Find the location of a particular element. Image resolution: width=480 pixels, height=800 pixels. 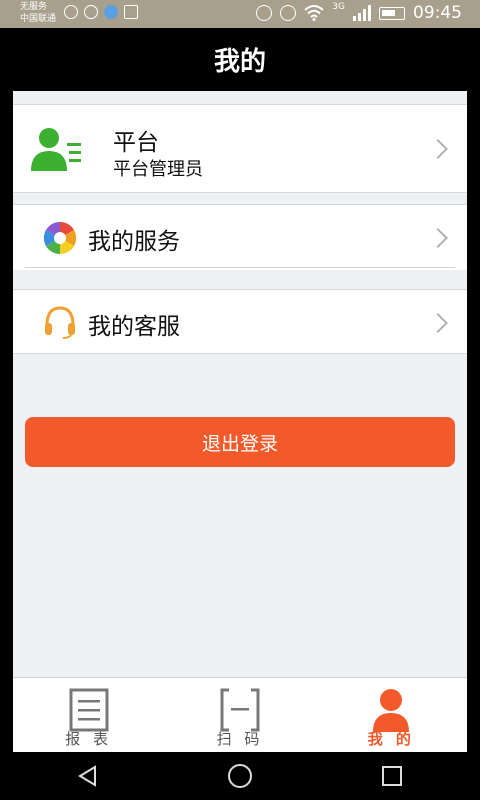

system-nav-bar is located at coordinates (240, 776).